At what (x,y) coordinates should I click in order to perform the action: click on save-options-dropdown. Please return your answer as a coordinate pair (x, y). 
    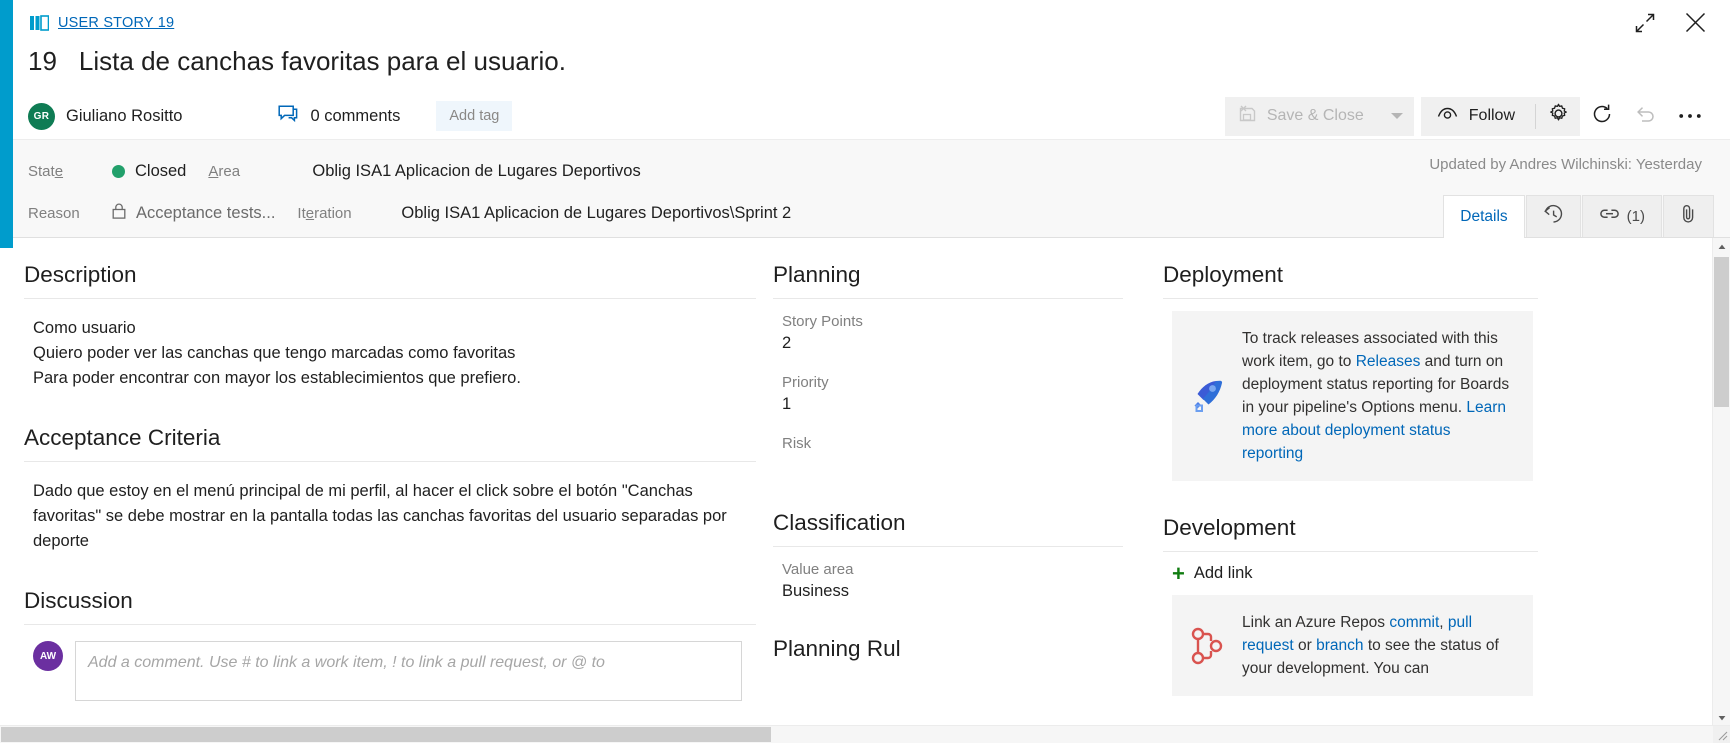
    Looking at the image, I should click on (1397, 116).